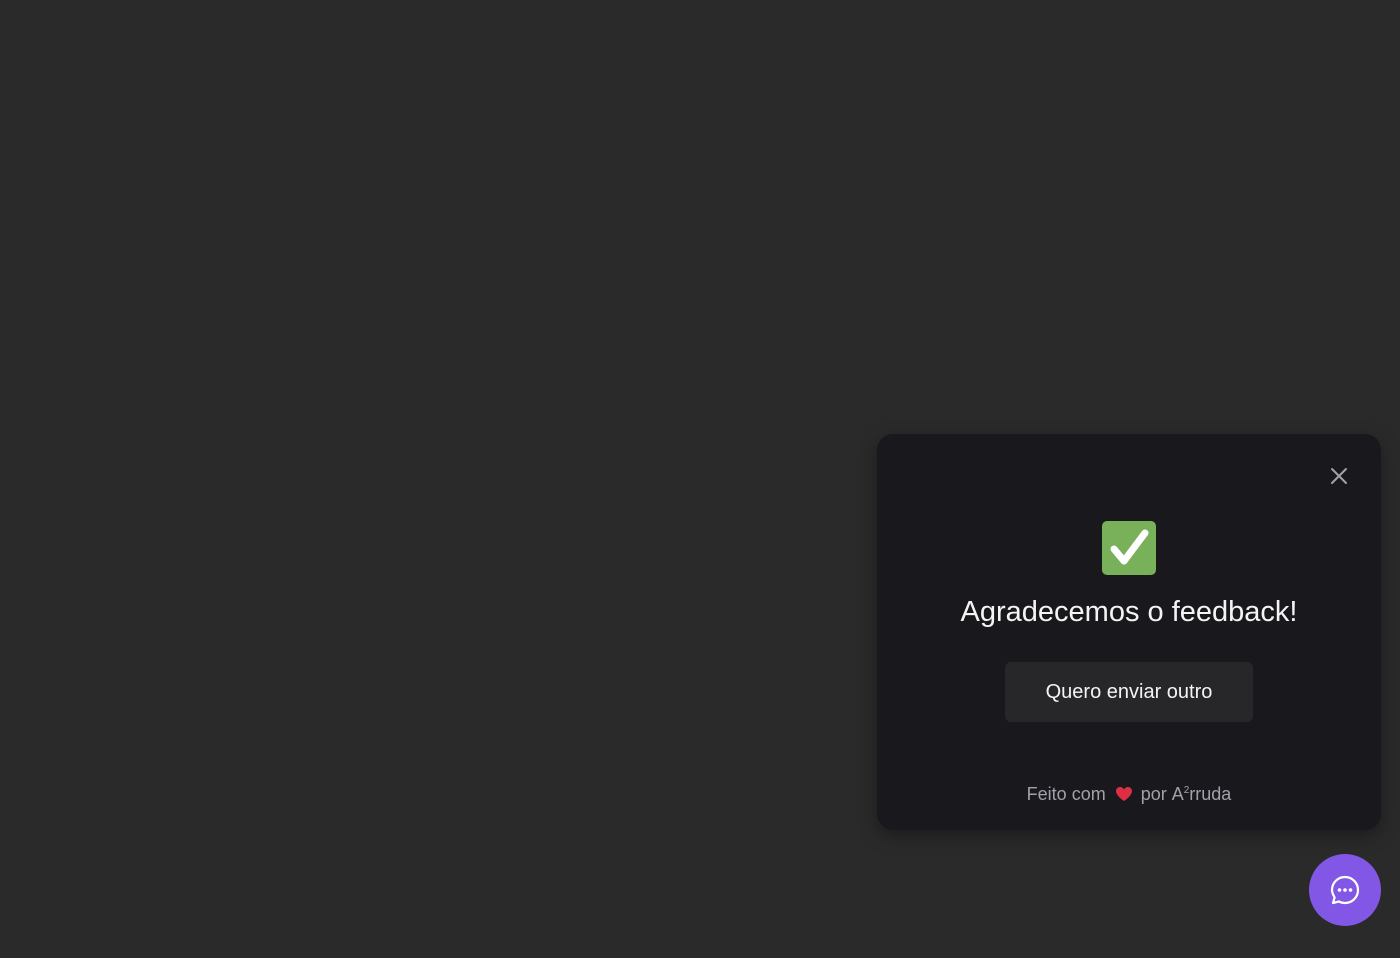 The width and height of the screenshot is (1400, 958). What do you see at coordinates (1177, 794) in the screenshot?
I see `author-prefix: A` at bounding box center [1177, 794].